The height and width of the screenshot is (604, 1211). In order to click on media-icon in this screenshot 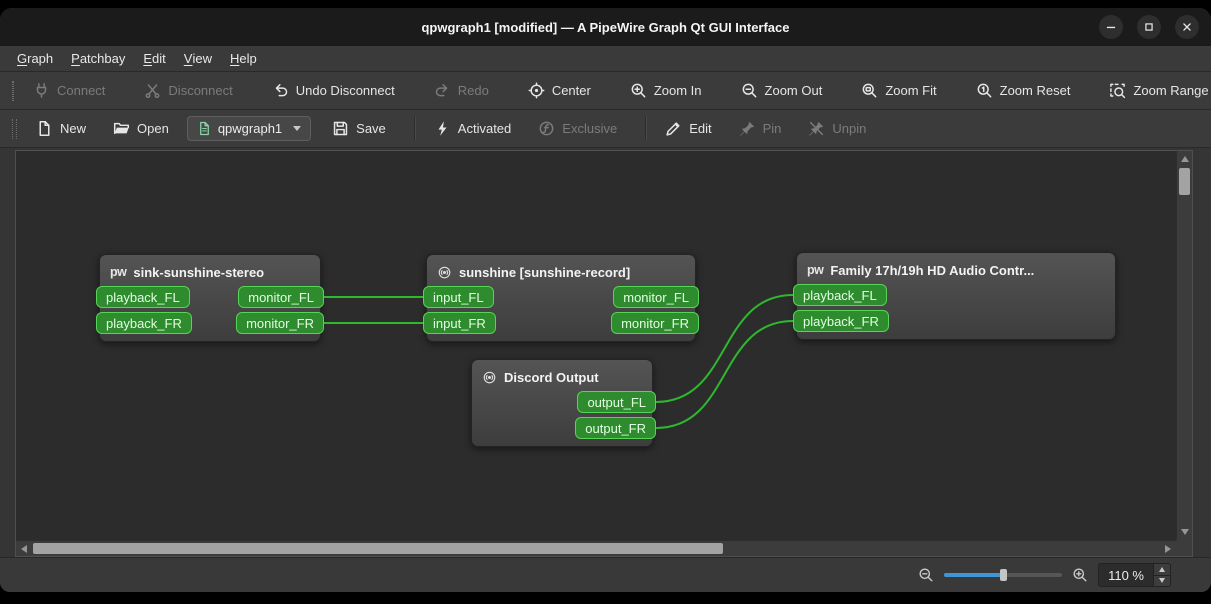, I will do `click(444, 272)`.